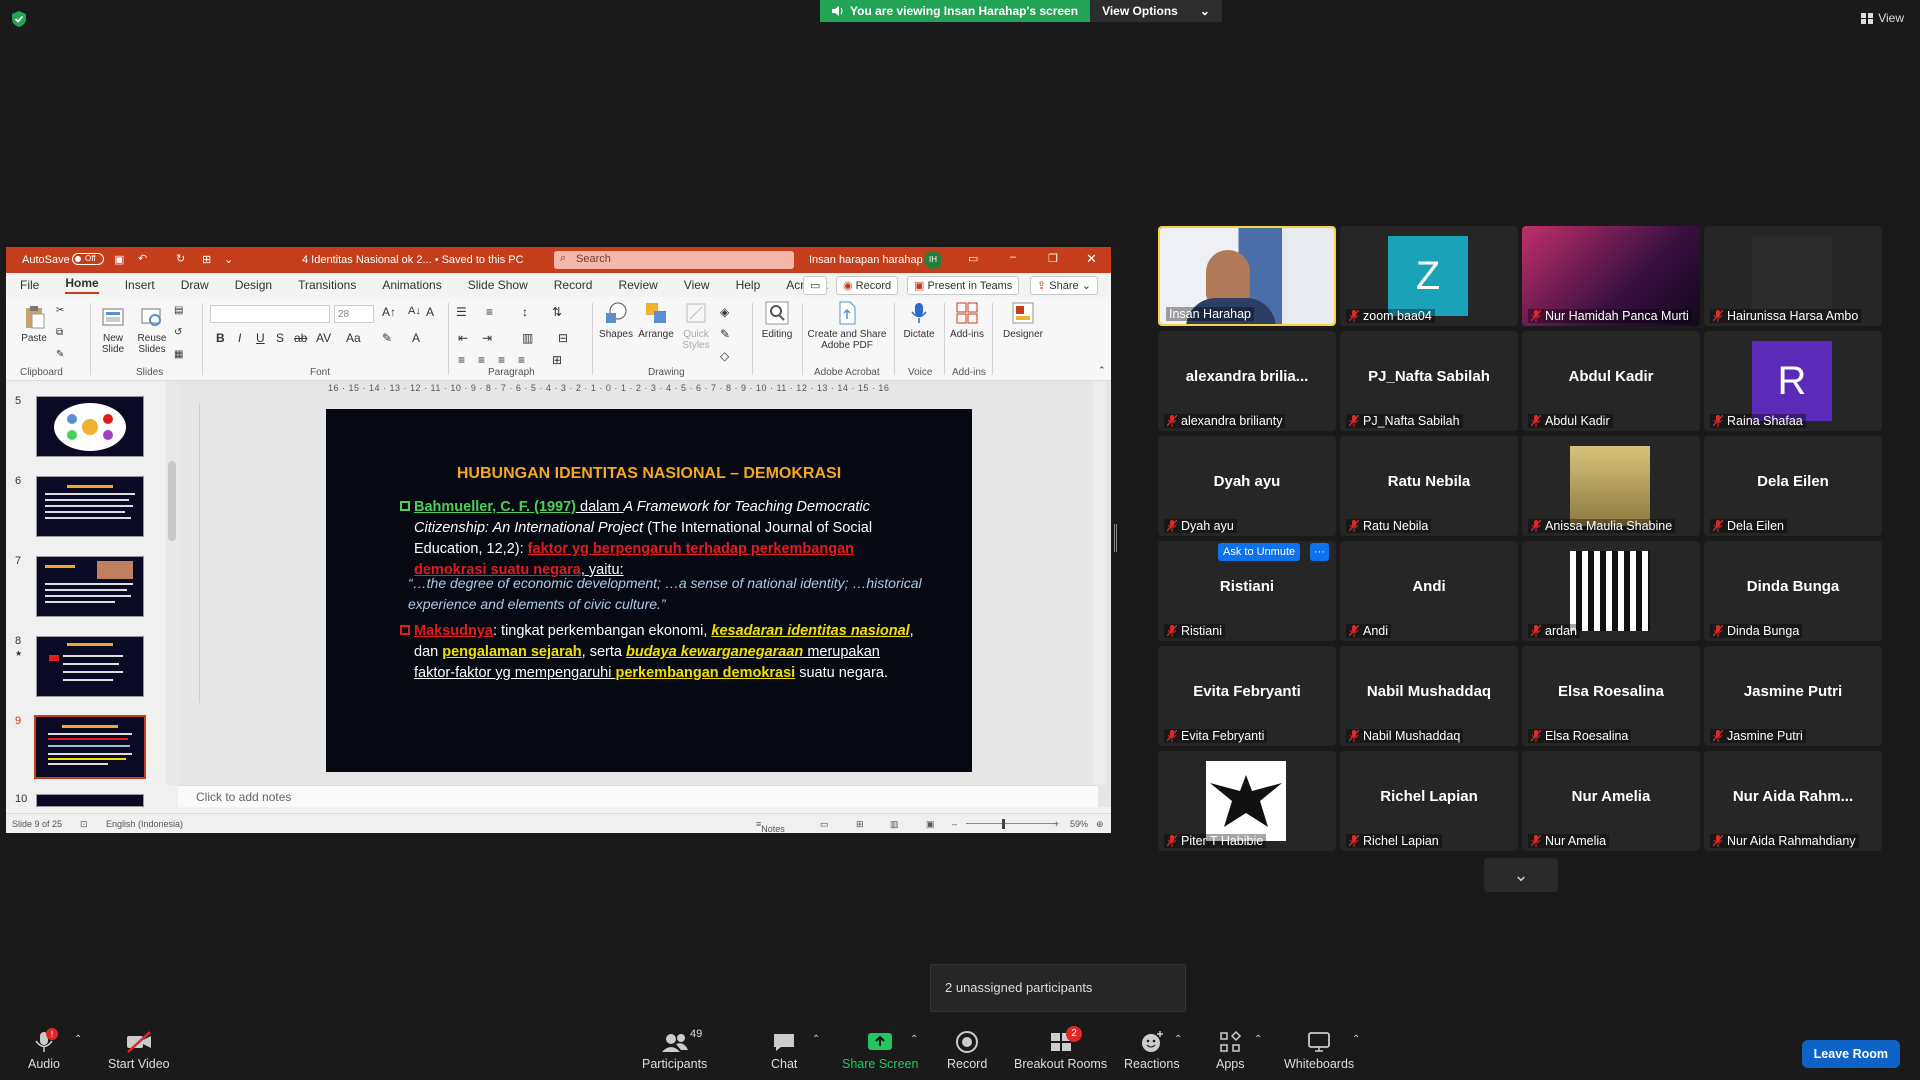 The width and height of the screenshot is (1920, 1080). Describe the element at coordinates (1319, 1050) in the screenshot. I see `whiteboards-button: Whiteboards` at that location.